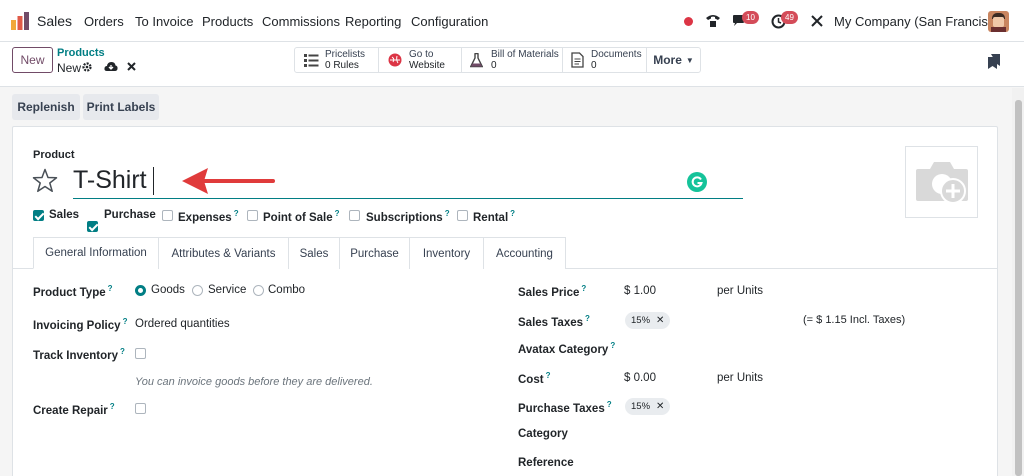 This screenshot has height=476, width=1024. I want to click on avatax-category-label: Avatax Category?, so click(567, 348).